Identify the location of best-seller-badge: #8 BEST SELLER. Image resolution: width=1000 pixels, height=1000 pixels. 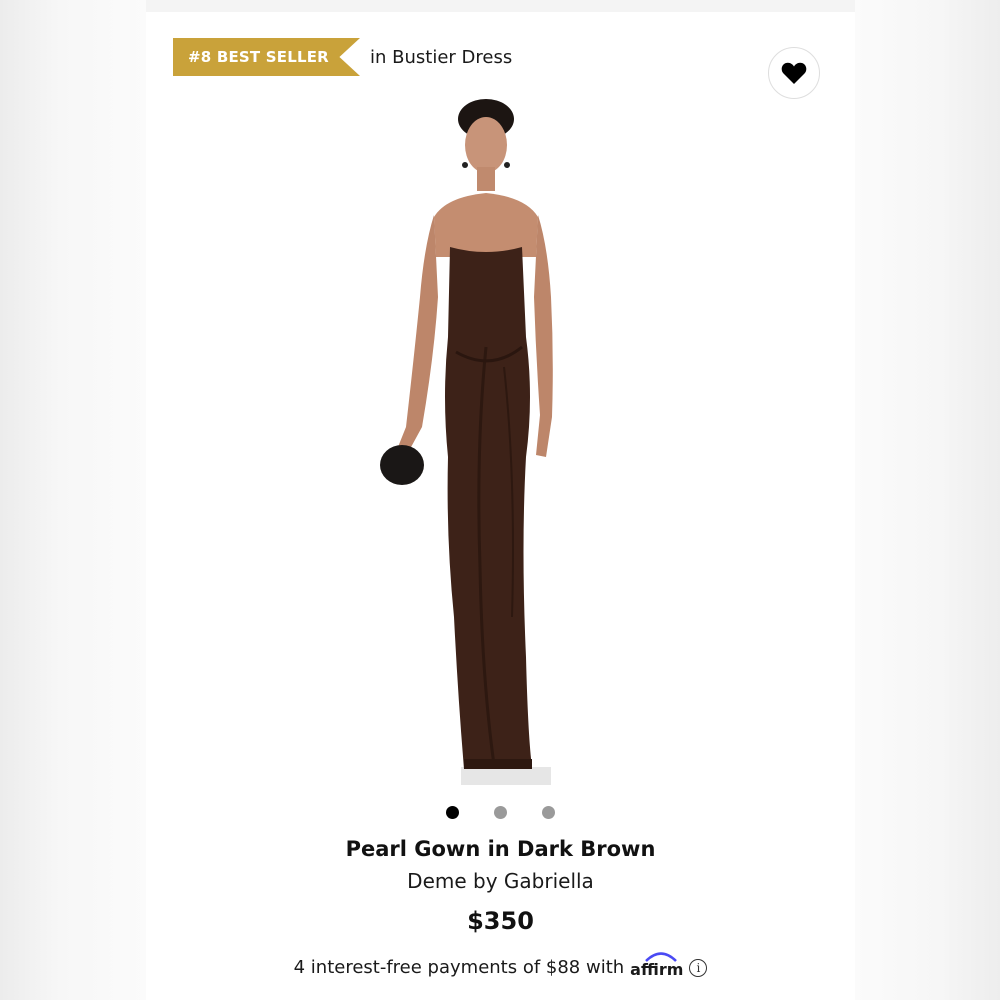
(266, 57).